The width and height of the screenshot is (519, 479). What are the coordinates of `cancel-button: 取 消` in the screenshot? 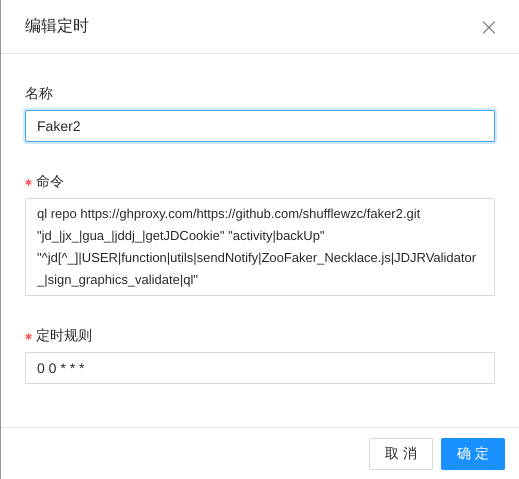 It's located at (401, 454).